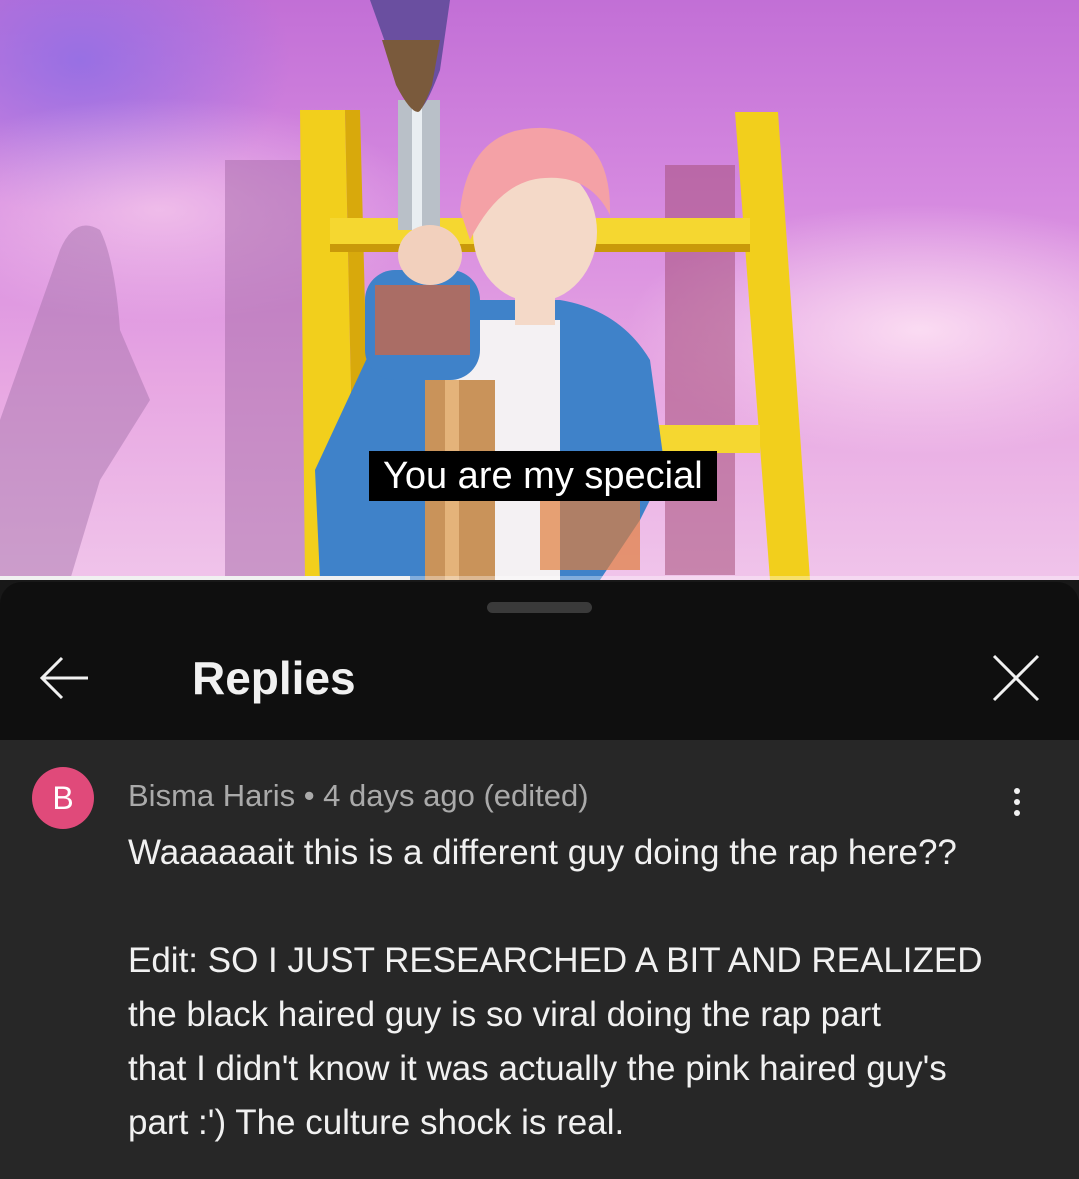 The height and width of the screenshot is (1179, 1079). I want to click on close-button, so click(1016, 678).